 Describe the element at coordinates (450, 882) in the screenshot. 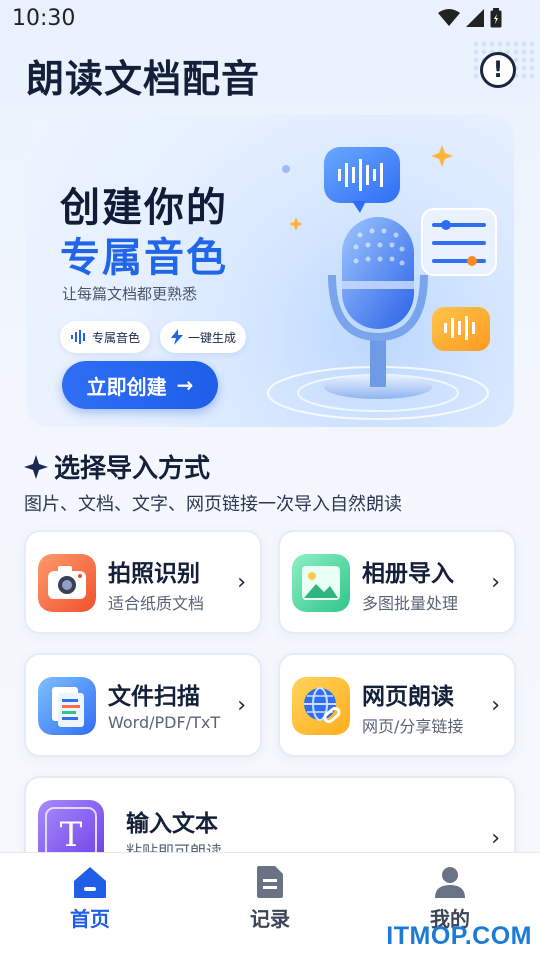

I see `user-icon` at that location.